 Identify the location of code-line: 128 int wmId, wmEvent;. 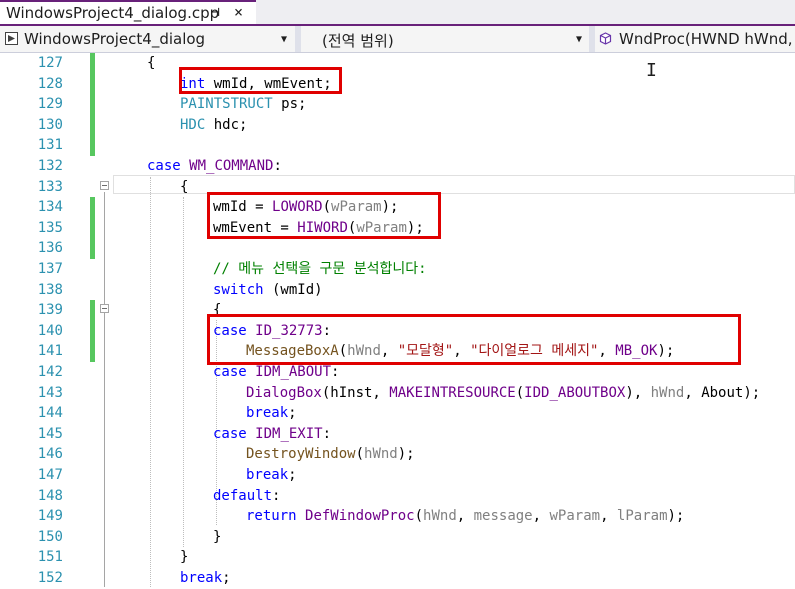
(397, 84).